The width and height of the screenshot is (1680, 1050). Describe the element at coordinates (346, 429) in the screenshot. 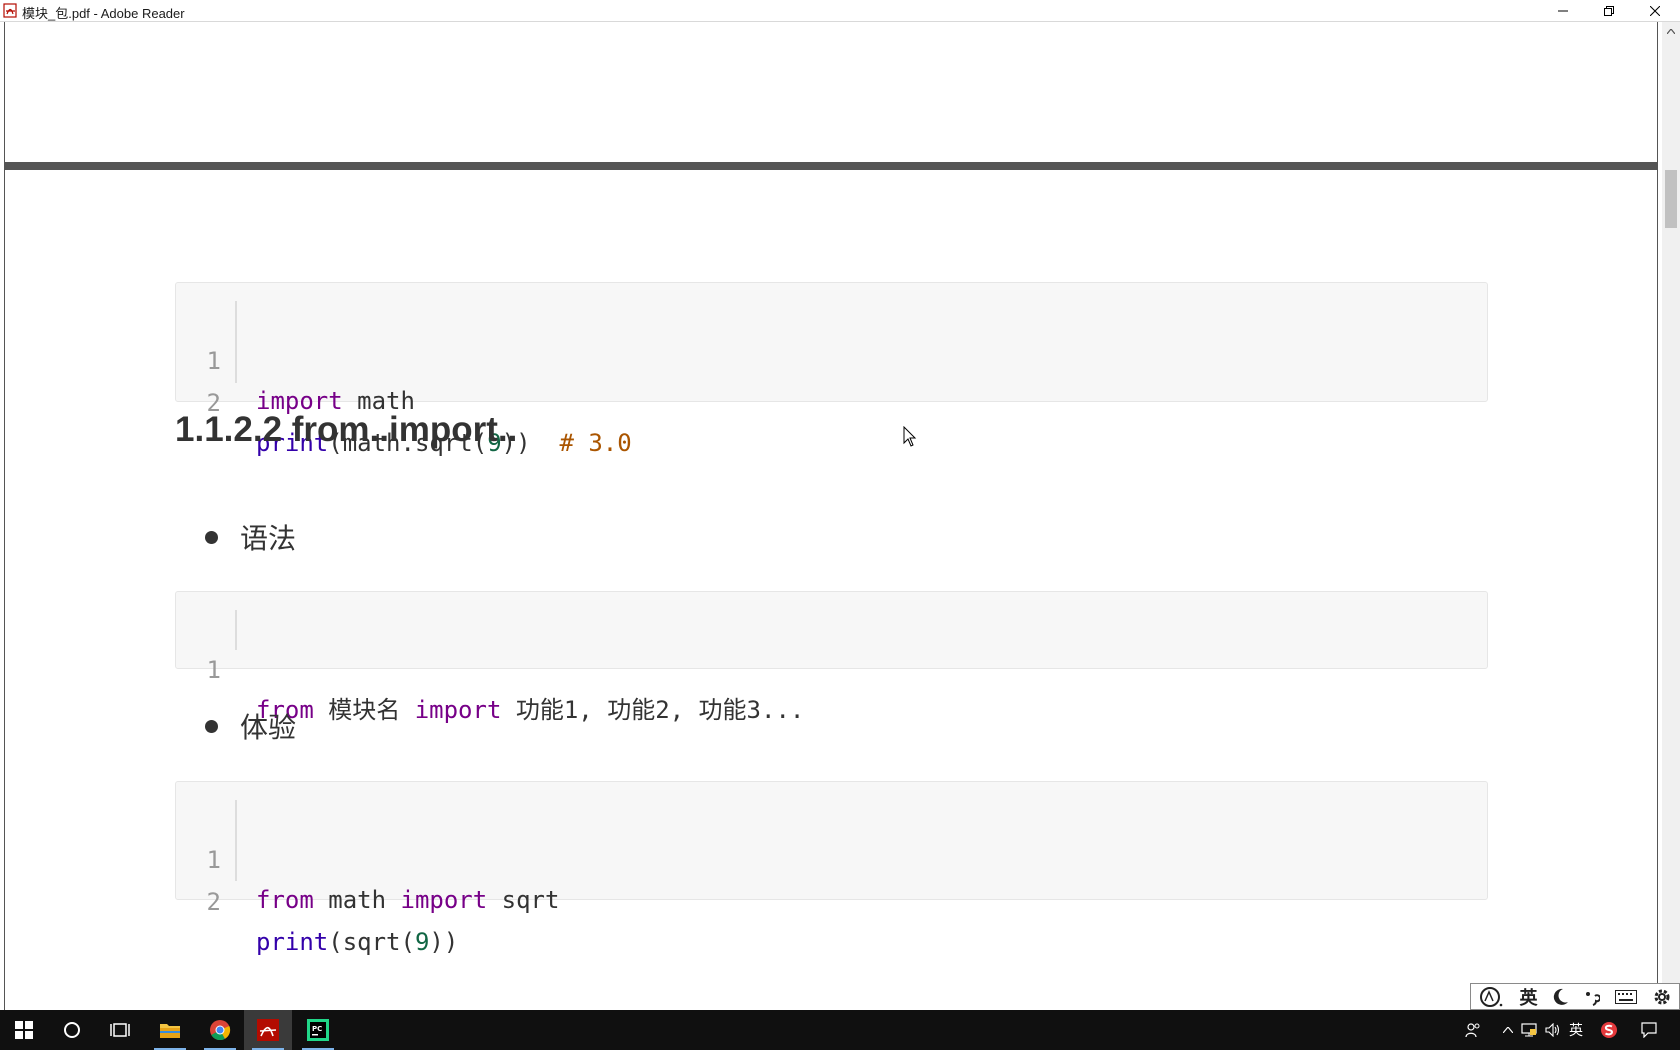

I see `section-heading: 1.1.2.2 from..import..` at that location.